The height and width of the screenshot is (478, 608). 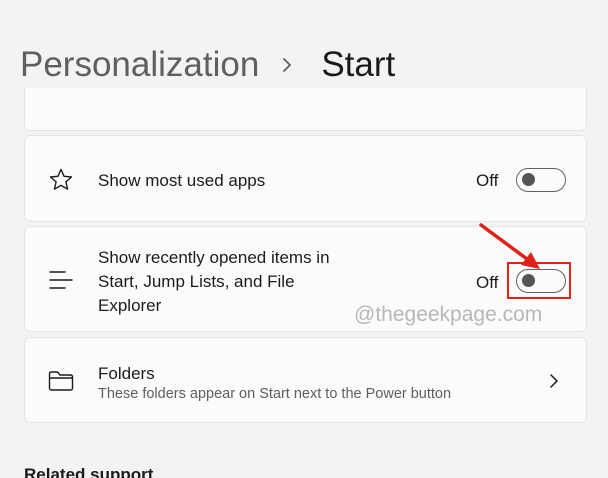 I want to click on annotation-arrow, so click(x=509, y=246).